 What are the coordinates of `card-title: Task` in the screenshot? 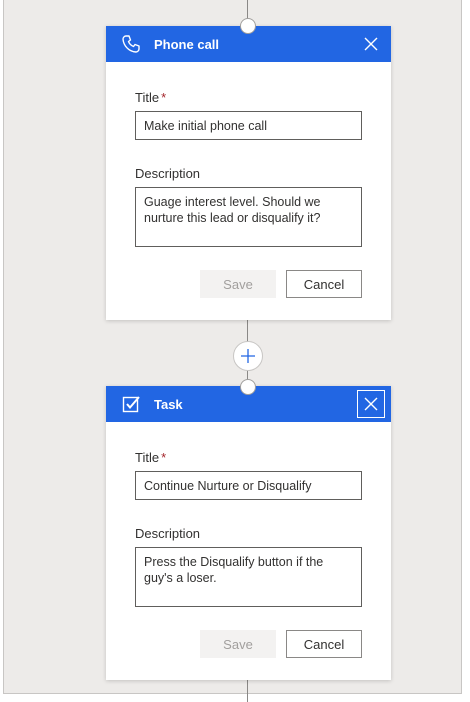 It's located at (168, 404).